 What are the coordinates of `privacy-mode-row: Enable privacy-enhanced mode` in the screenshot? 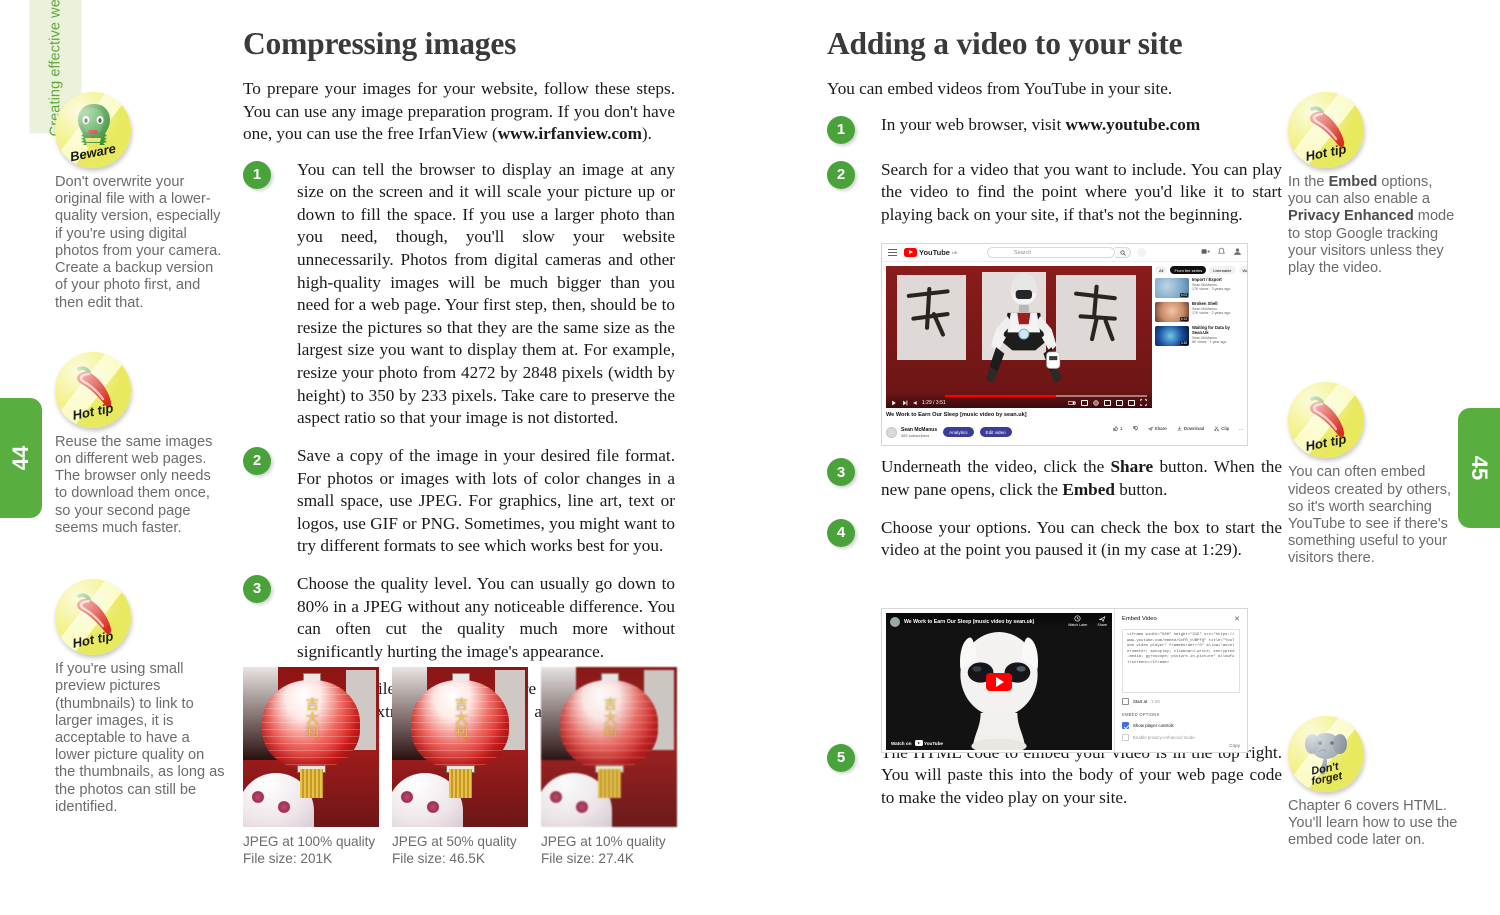 It's located at (1181, 737).